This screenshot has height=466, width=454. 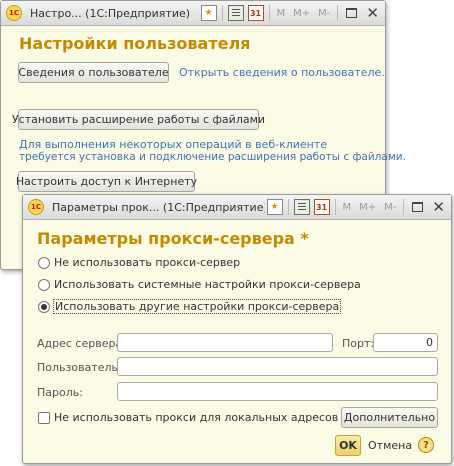 What do you see at coordinates (44, 307) in the screenshot?
I see `radio-custom-proxy` at bounding box center [44, 307].